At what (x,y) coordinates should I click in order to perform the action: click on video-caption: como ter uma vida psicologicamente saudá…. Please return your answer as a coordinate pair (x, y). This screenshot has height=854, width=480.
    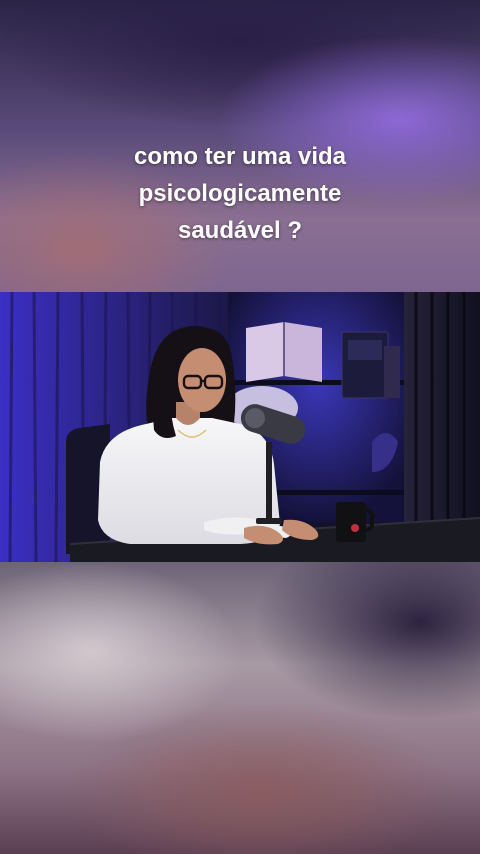
    Looking at the image, I should click on (240, 193).